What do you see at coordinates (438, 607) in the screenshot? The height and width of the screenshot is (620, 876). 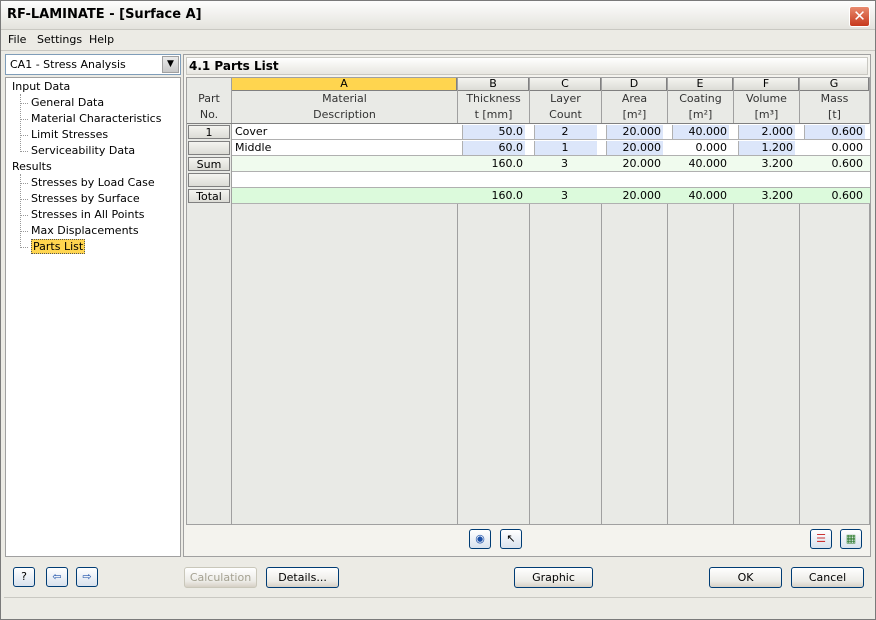 I see `status-bar` at bounding box center [438, 607].